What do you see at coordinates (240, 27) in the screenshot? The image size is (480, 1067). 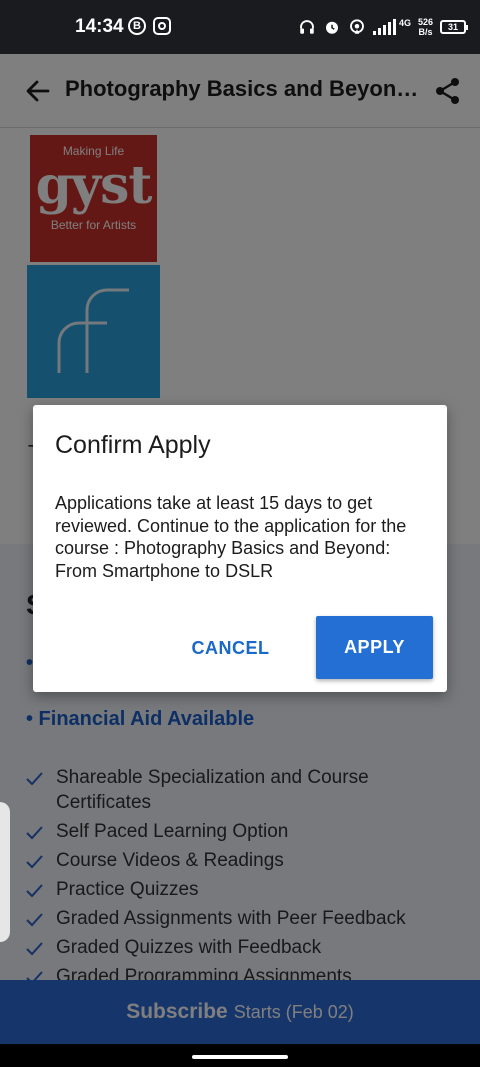 I see `status-bar: 14:34 B 4G 526 B/s 31` at bounding box center [240, 27].